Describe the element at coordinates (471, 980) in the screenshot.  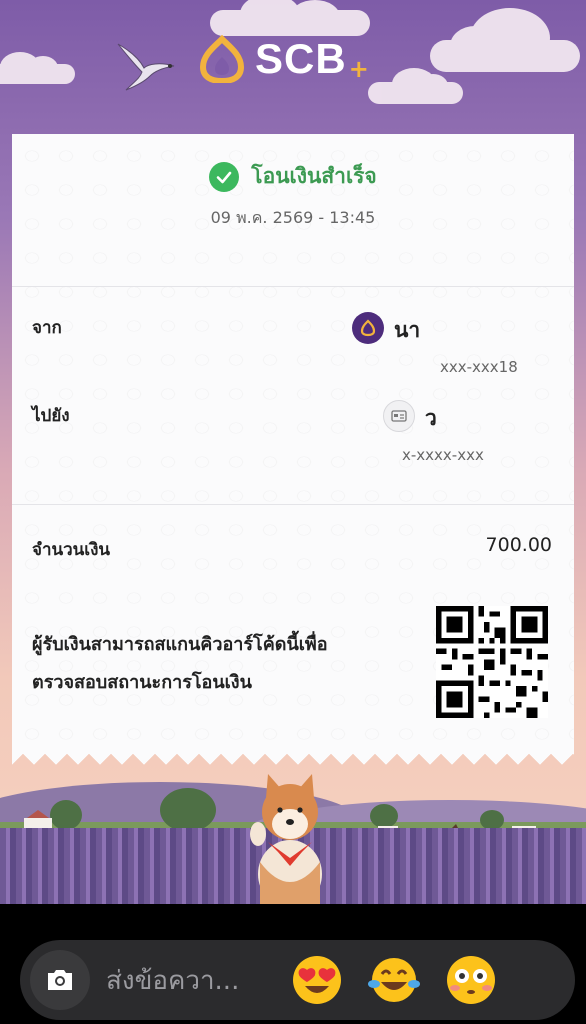
I see `flushed-emoji` at that location.